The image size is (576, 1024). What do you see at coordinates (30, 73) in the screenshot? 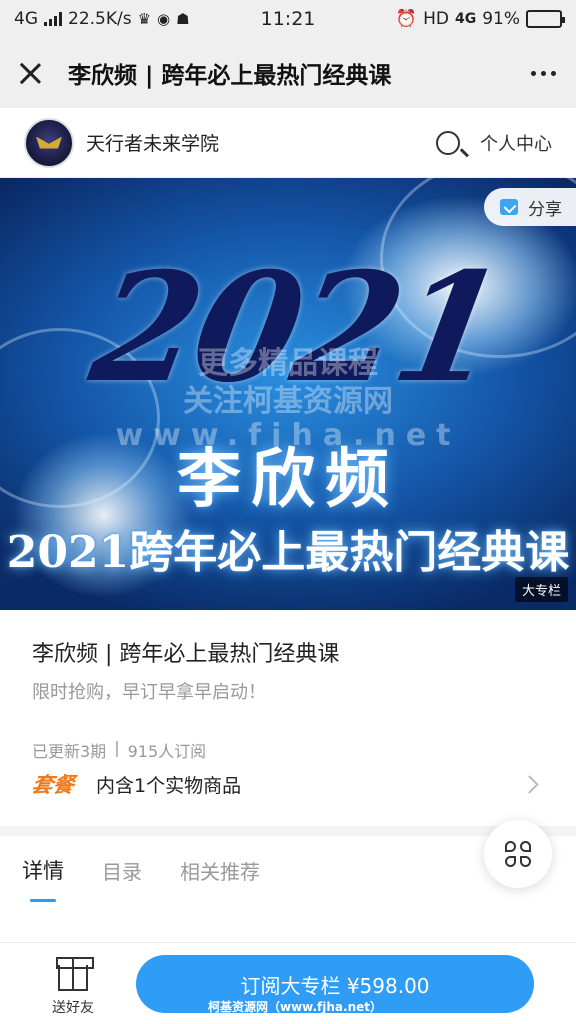
I see `close-icon` at bounding box center [30, 73].